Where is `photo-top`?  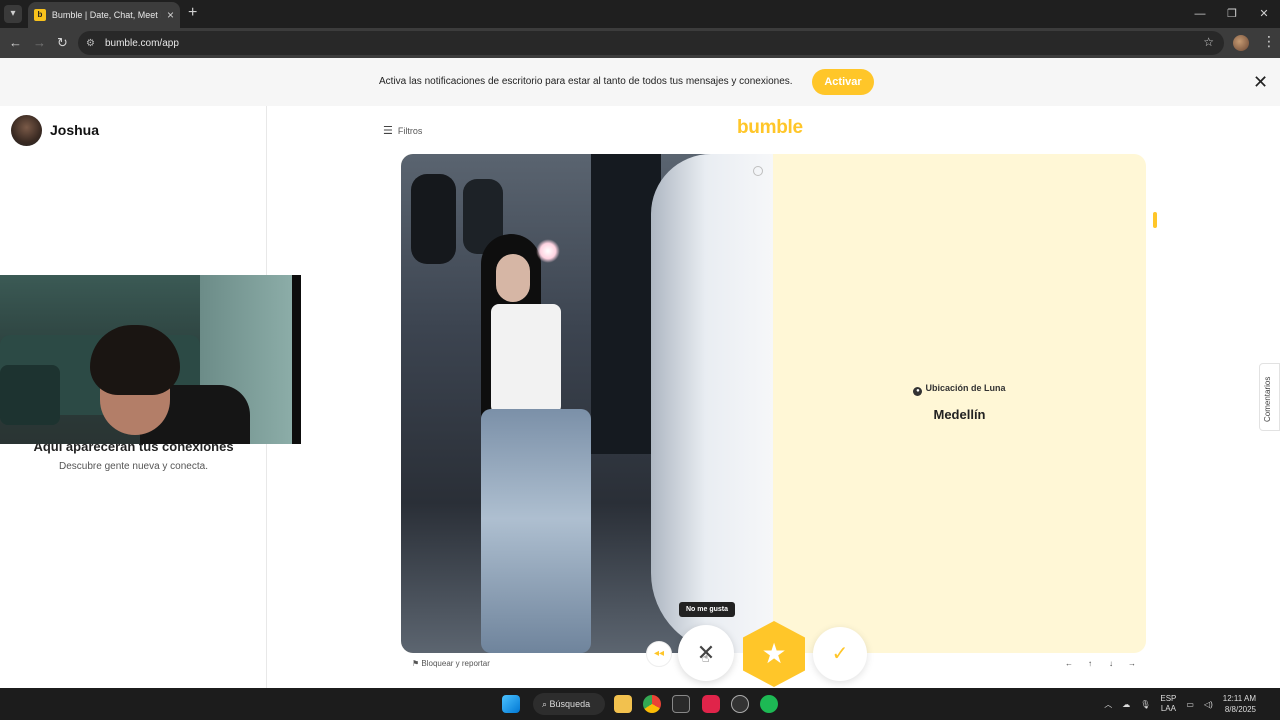 photo-top is located at coordinates (526, 359).